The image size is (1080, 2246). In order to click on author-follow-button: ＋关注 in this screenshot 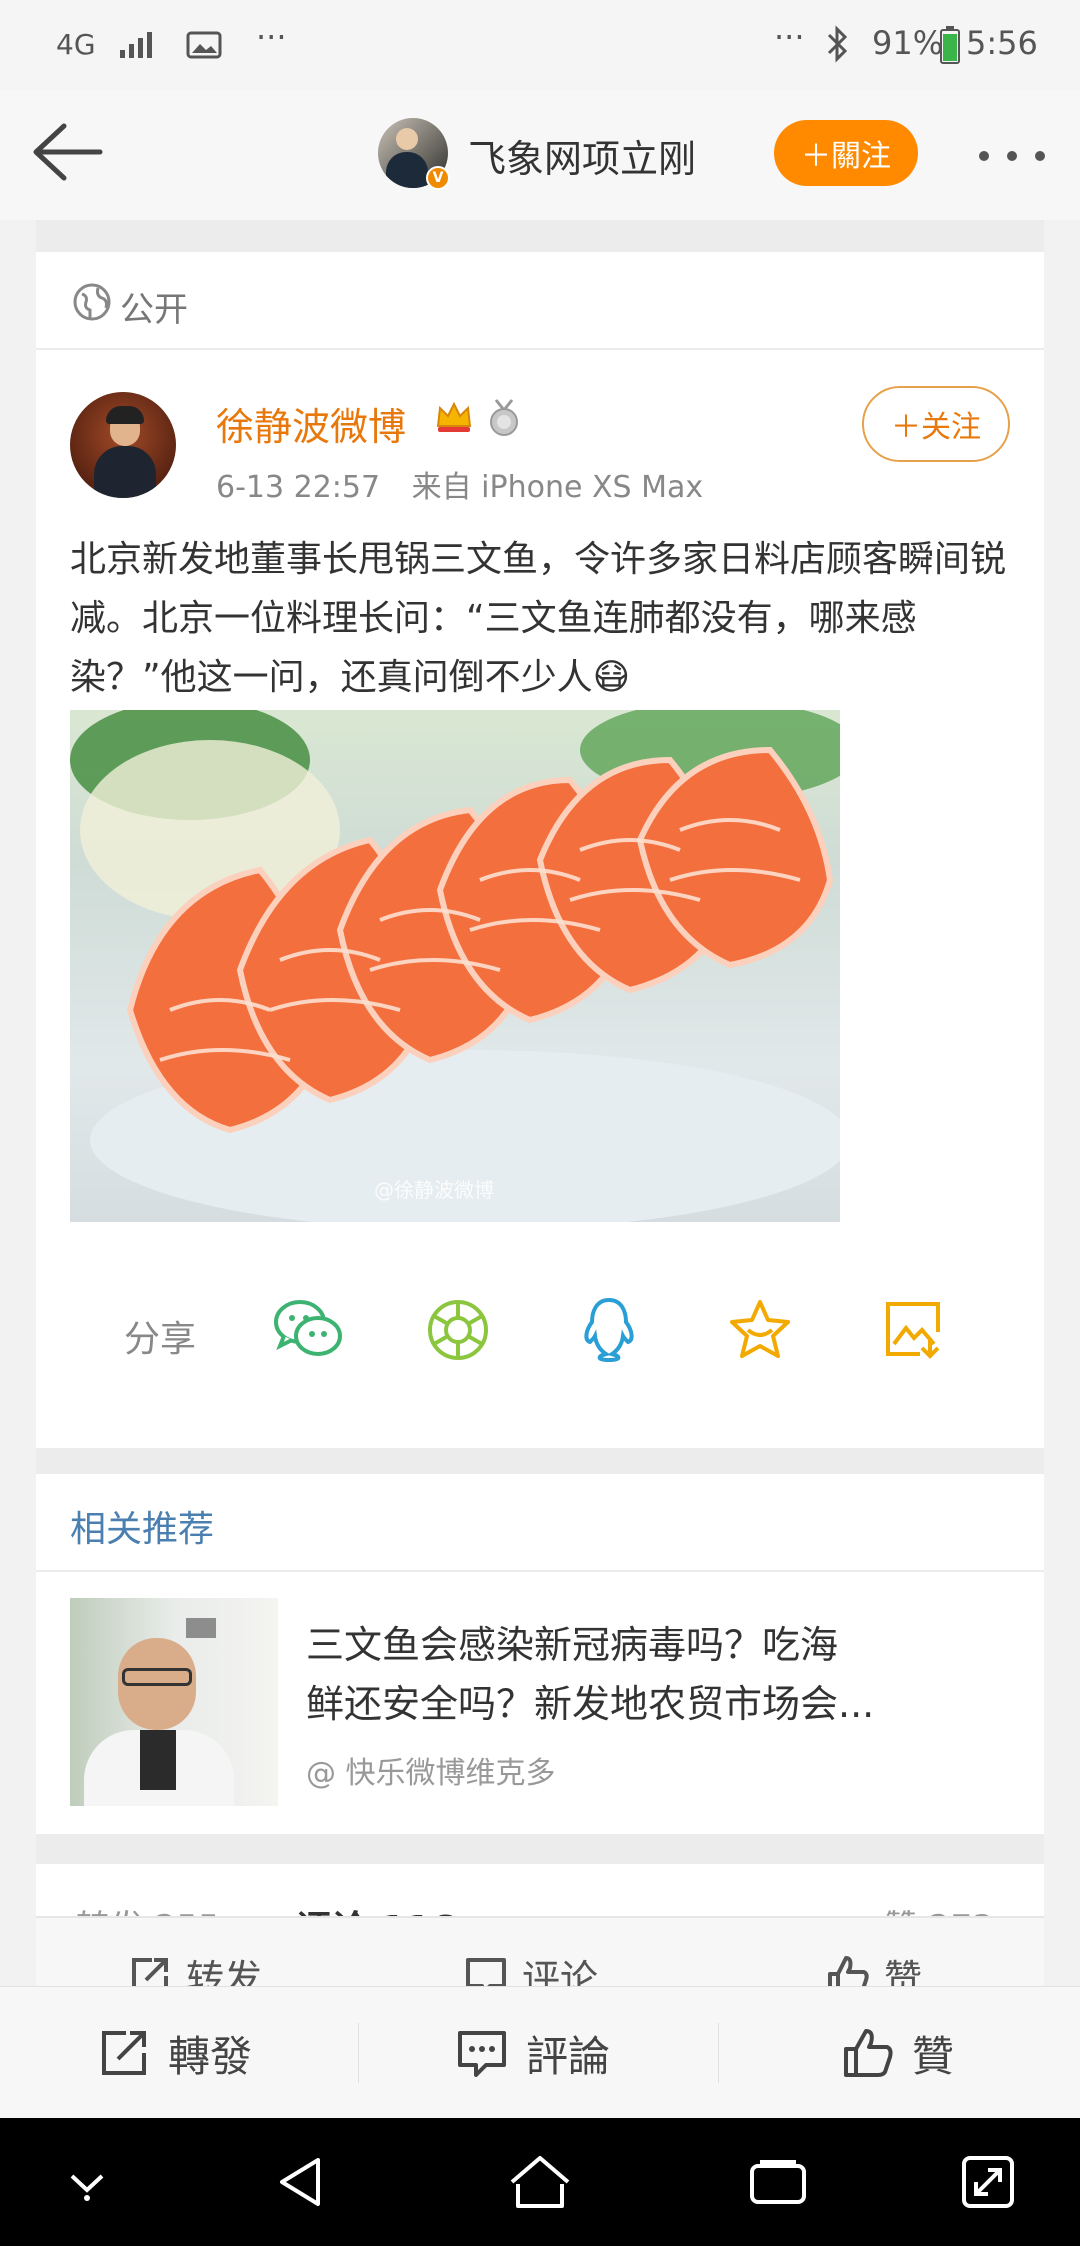, I will do `click(936, 424)`.